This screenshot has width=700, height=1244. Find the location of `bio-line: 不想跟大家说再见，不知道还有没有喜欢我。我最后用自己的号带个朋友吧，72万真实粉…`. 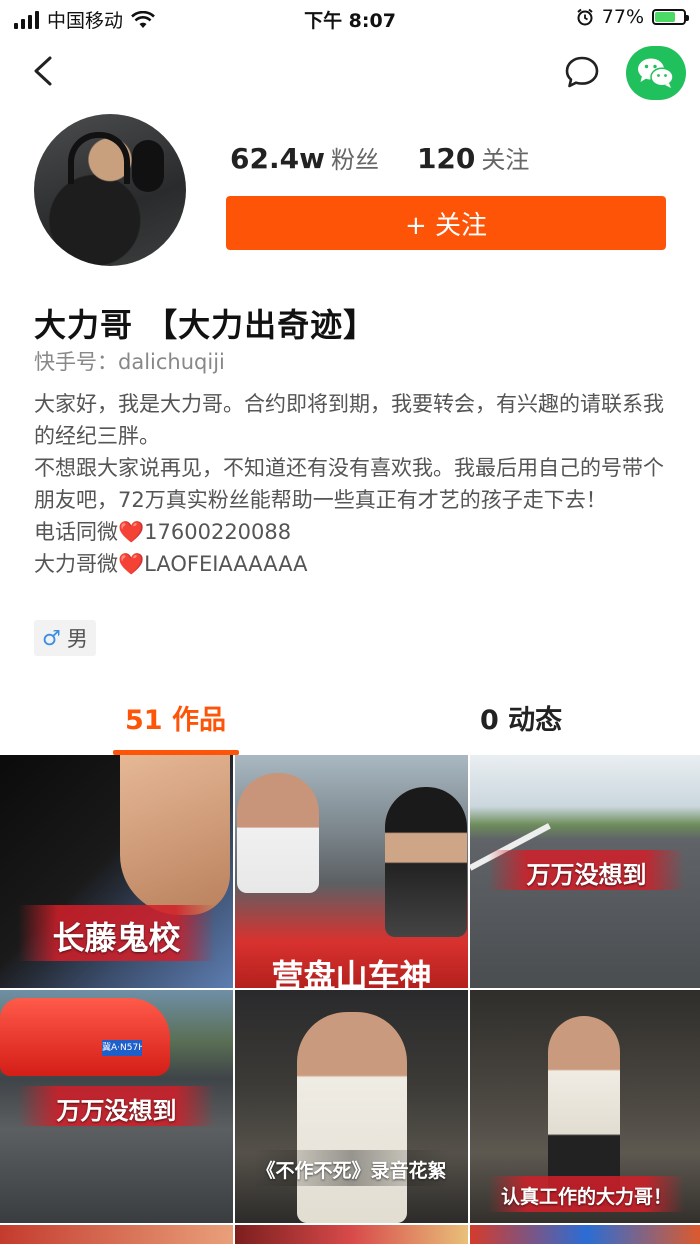

bio-line: 不想跟大家说再见，不知道还有没有喜欢我。我最后用自己的号带个朋友吧，72万真实粉… is located at coordinates (349, 484).